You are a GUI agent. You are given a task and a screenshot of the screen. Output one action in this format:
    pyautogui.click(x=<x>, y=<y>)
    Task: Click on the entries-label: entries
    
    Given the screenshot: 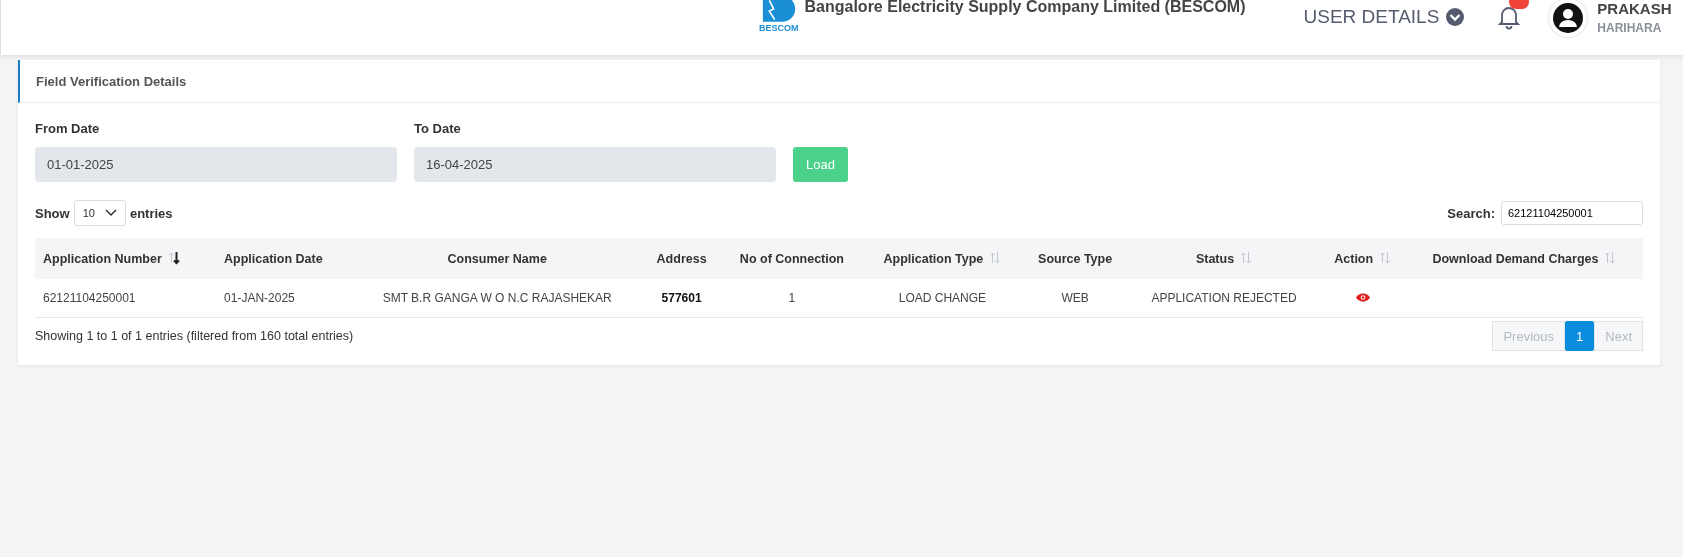 What is the action you would take?
    pyautogui.click(x=151, y=213)
    